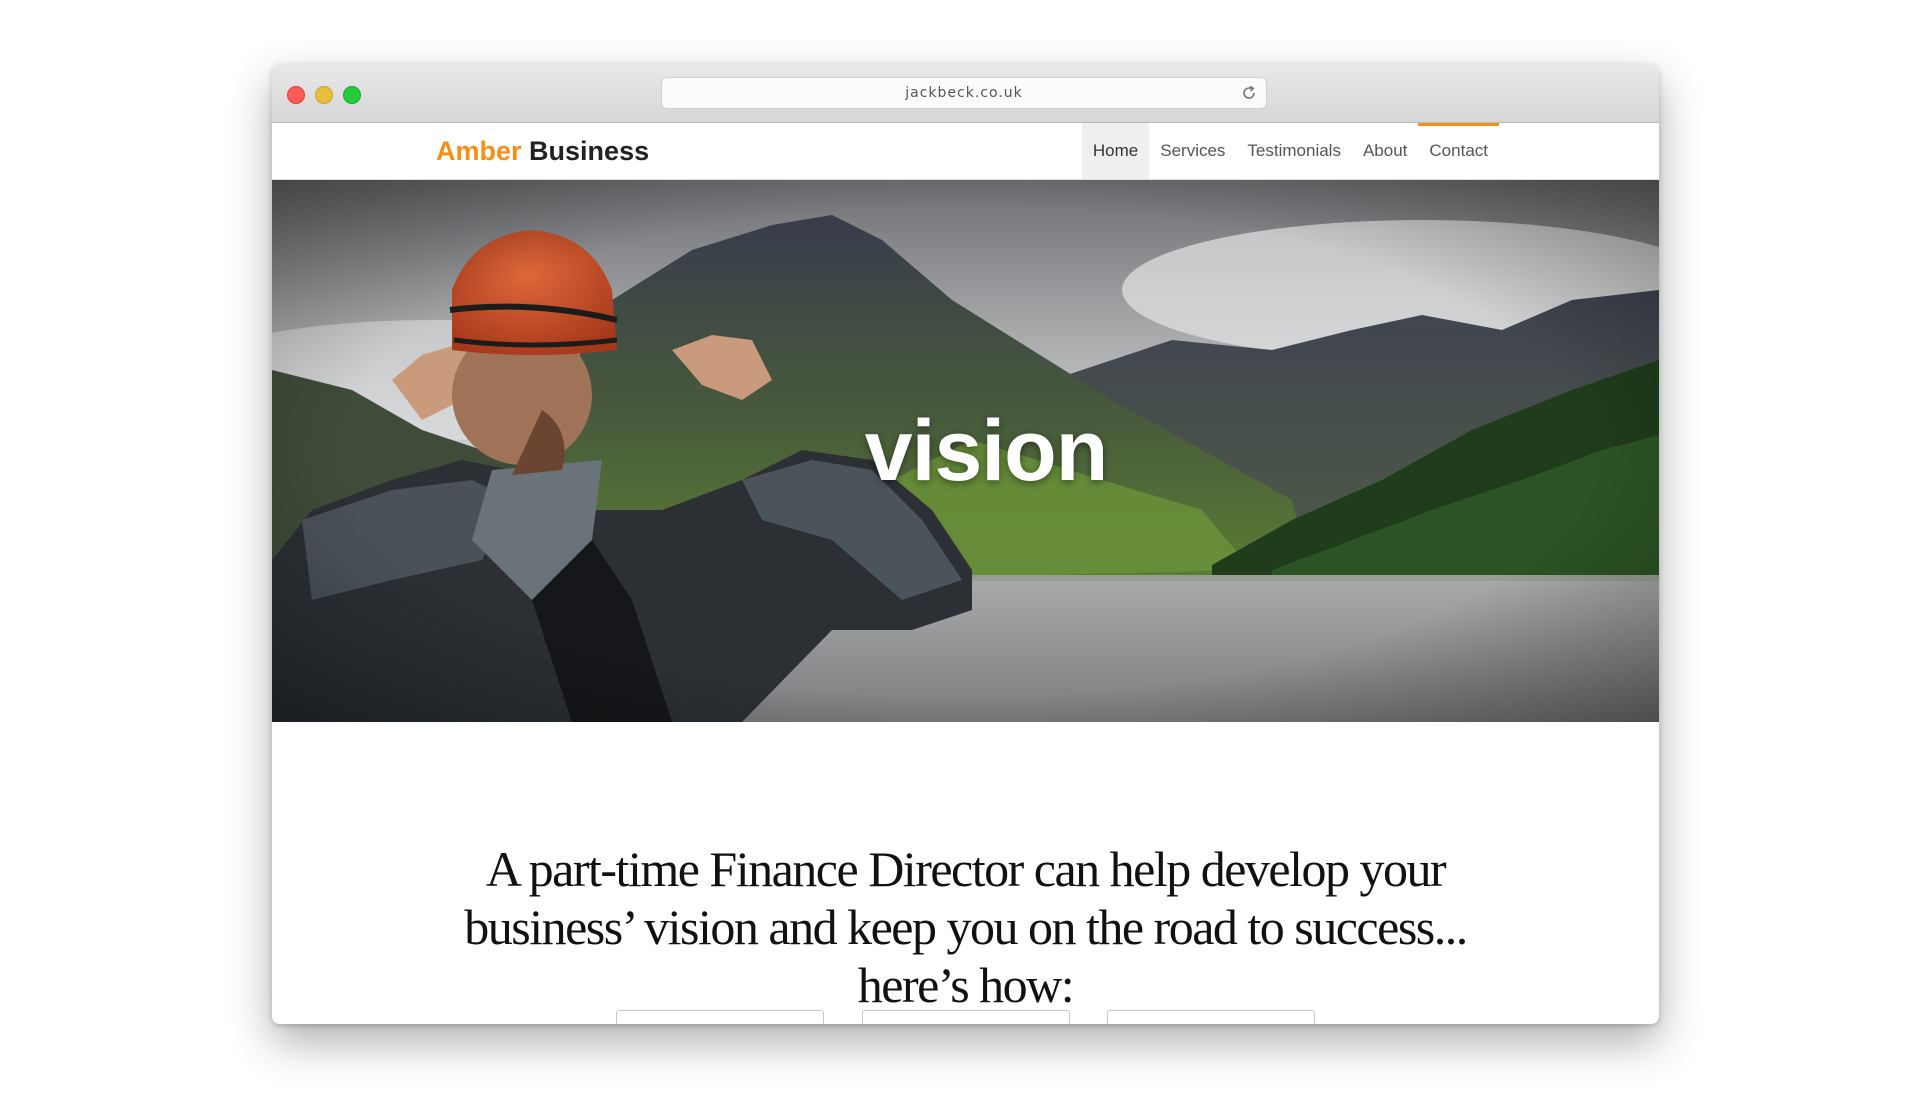 The height and width of the screenshot is (1120, 1919). I want to click on nav-contact: Contact, so click(1458, 151).